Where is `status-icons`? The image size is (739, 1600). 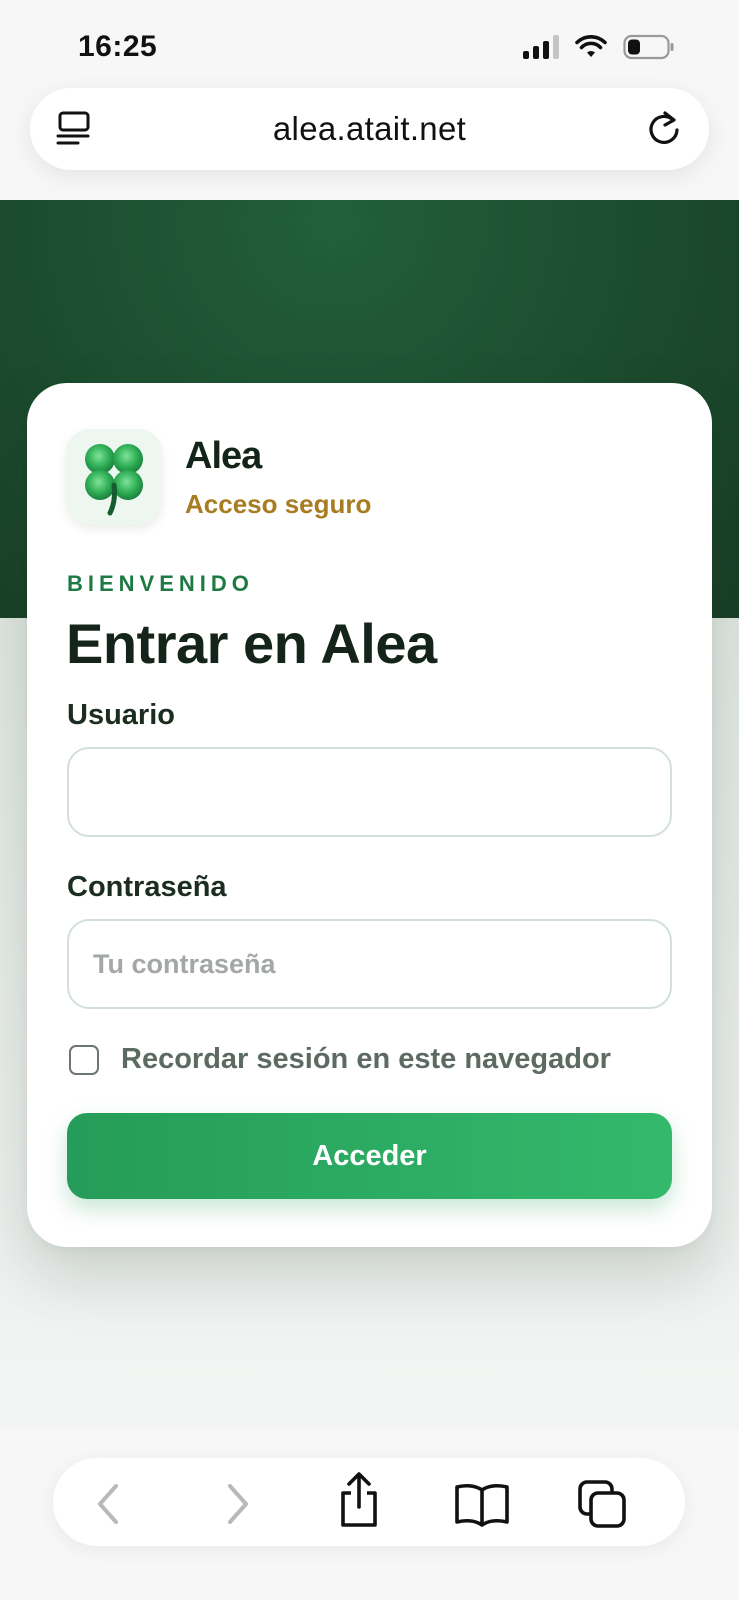
status-icons is located at coordinates (599, 47).